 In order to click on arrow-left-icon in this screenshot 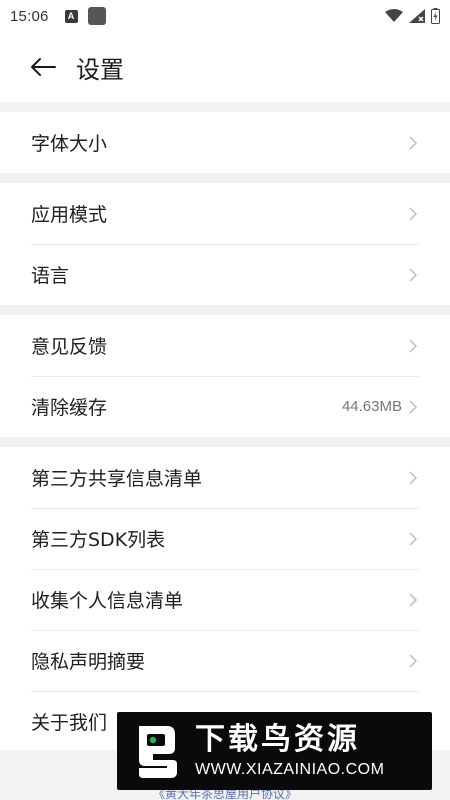, I will do `click(43, 67)`.